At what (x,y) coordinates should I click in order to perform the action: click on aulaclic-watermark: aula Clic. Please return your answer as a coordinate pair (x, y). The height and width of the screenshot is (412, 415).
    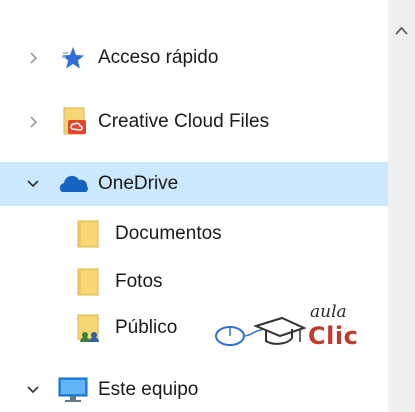
    Looking at the image, I should click on (290, 328).